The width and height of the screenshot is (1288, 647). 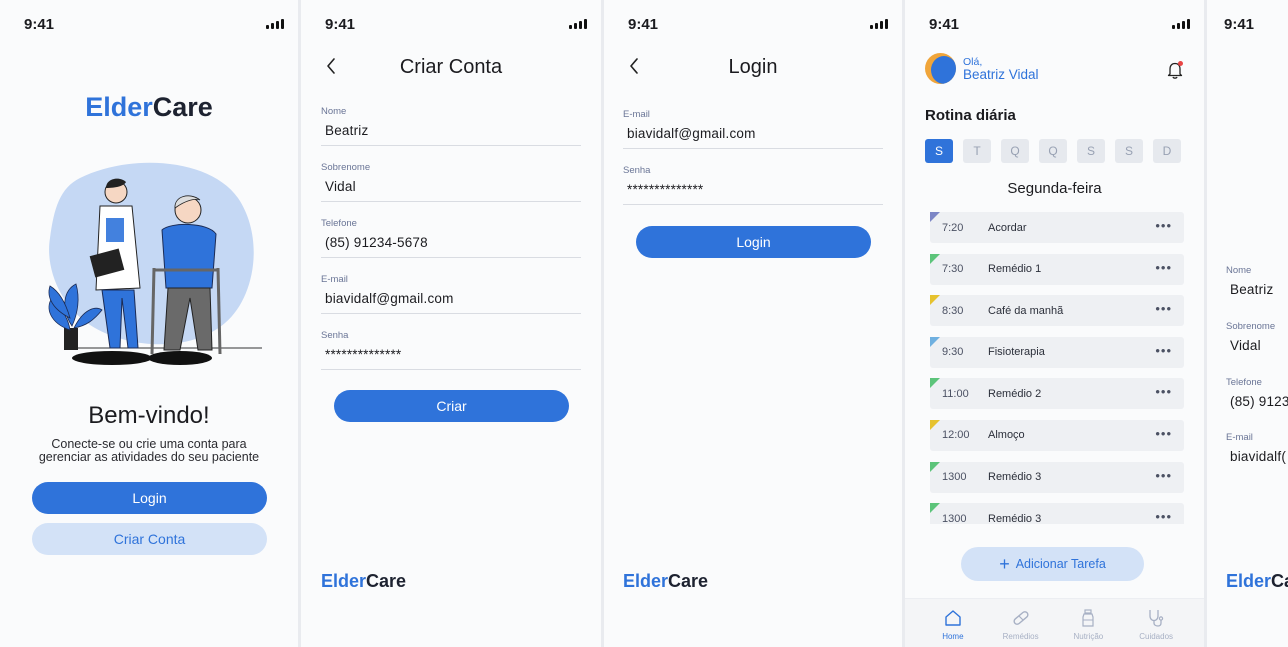 What do you see at coordinates (1054, 188) in the screenshot?
I see `selected-day-title: Segunda-feira` at bounding box center [1054, 188].